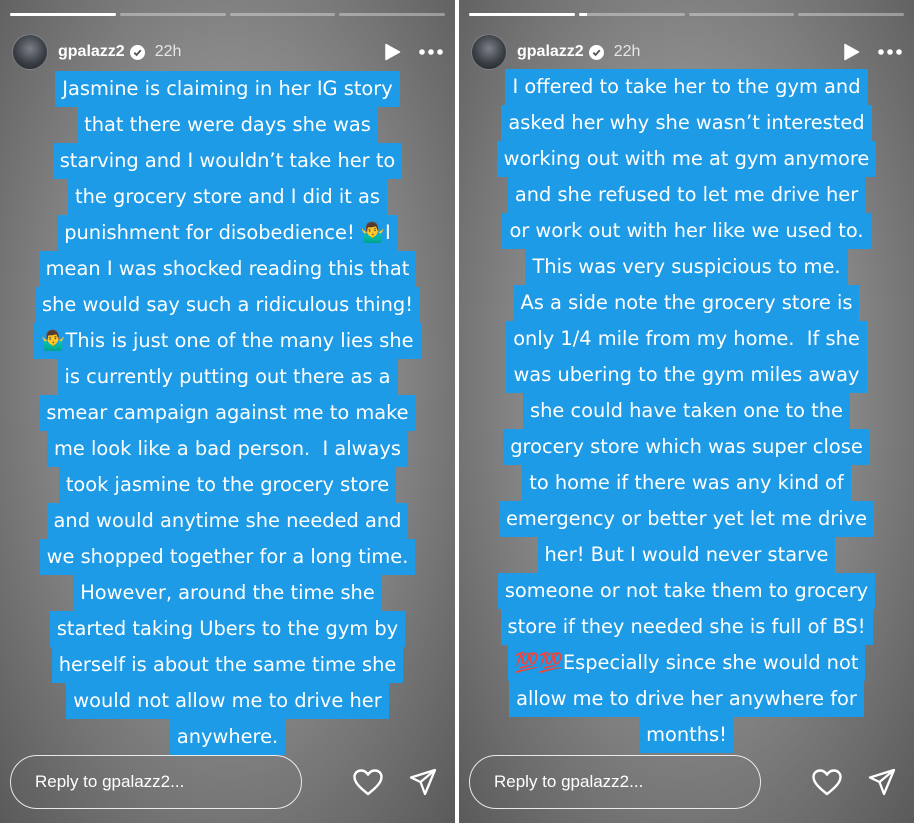 This screenshot has height=823, width=914. Describe the element at coordinates (686, 159) in the screenshot. I see `story-text-line: working out with me at gym anymore` at that location.